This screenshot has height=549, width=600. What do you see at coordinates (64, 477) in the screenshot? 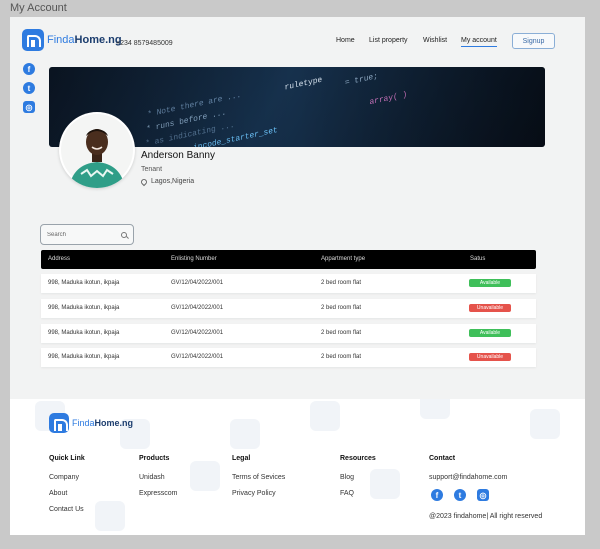
I see `footer-link-company: Company` at bounding box center [64, 477].